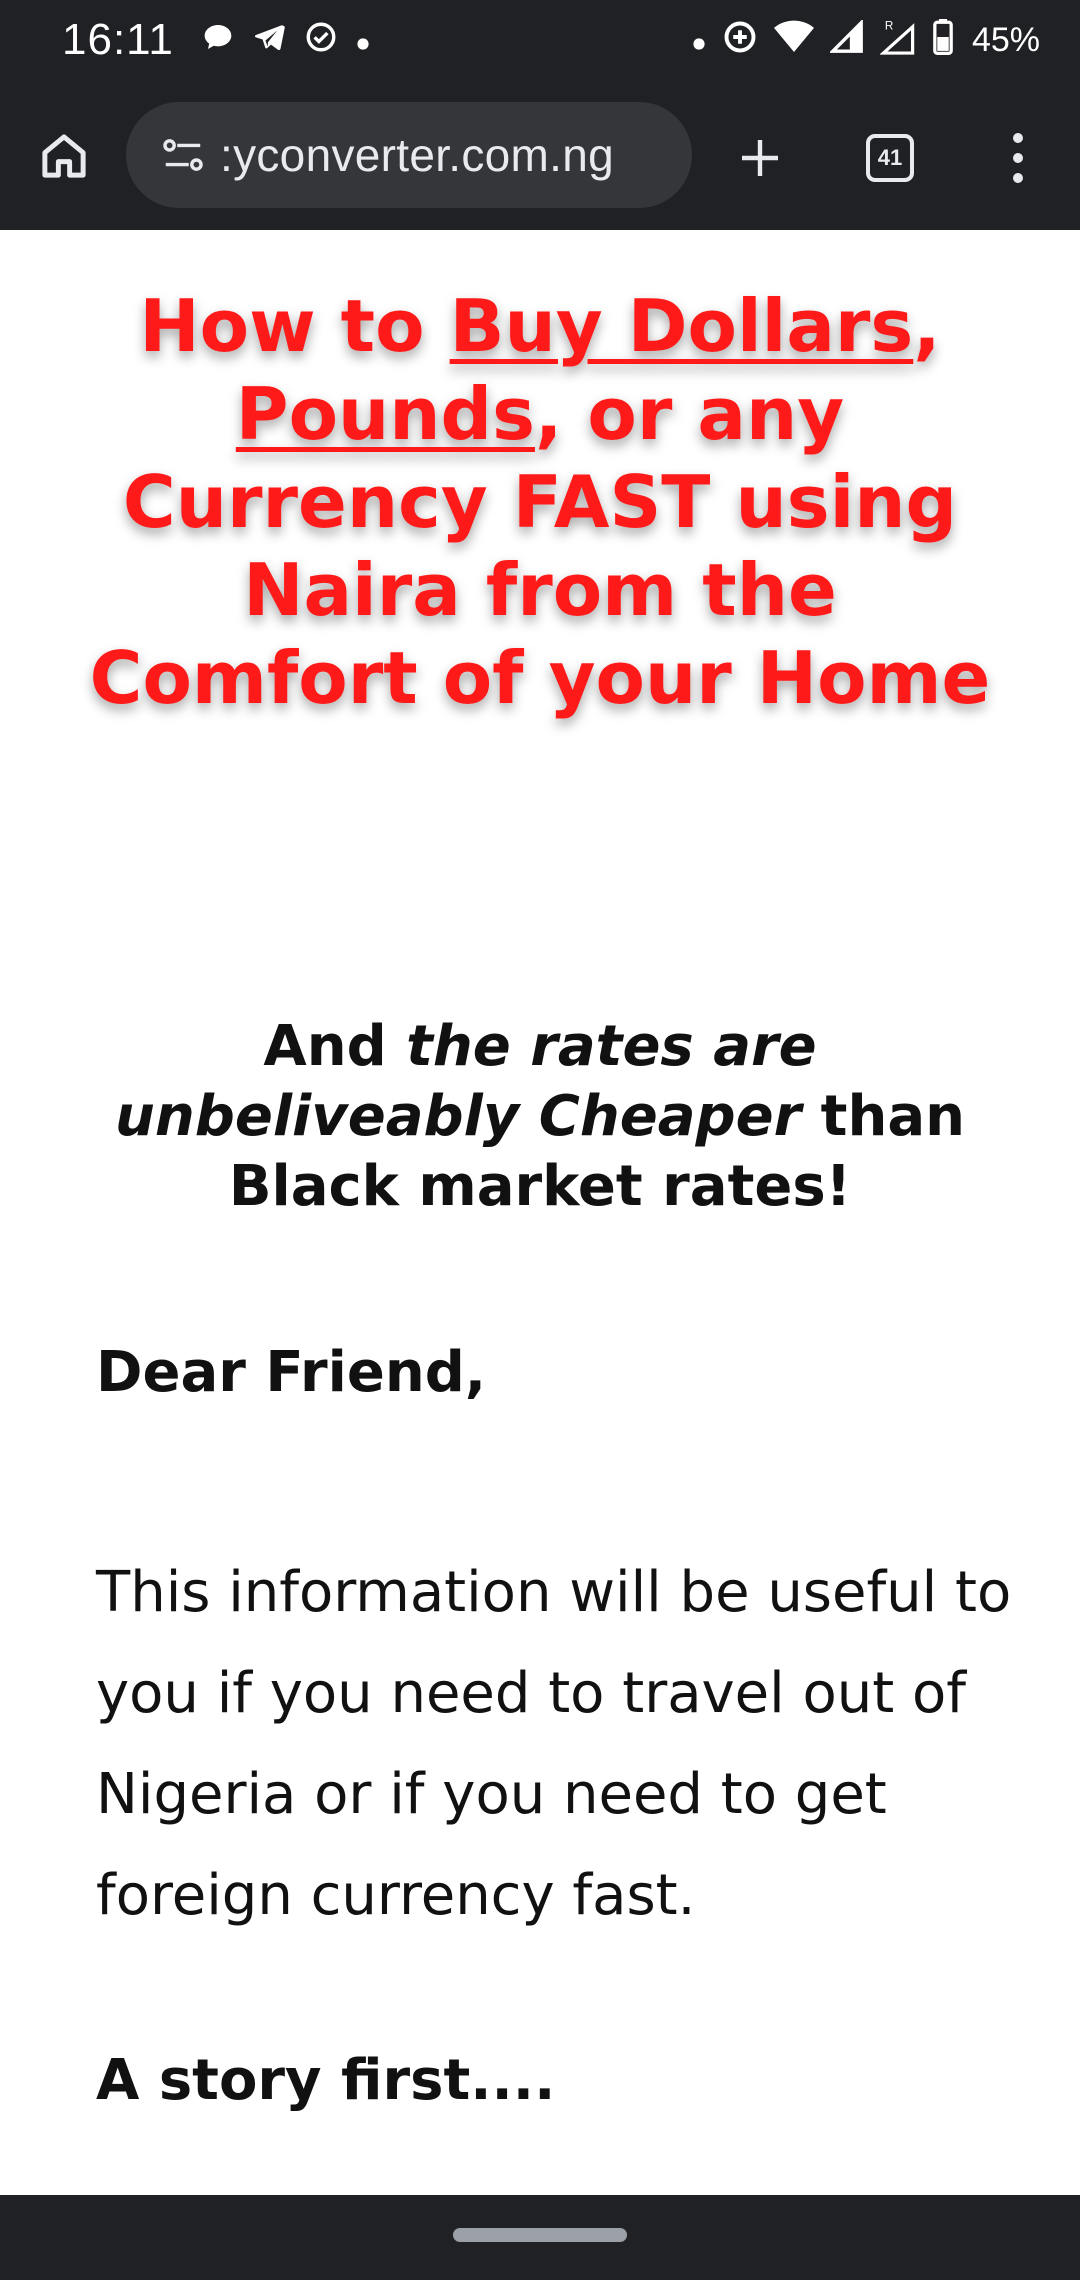  Describe the element at coordinates (183, 155) in the screenshot. I see `site-info-icon` at that location.